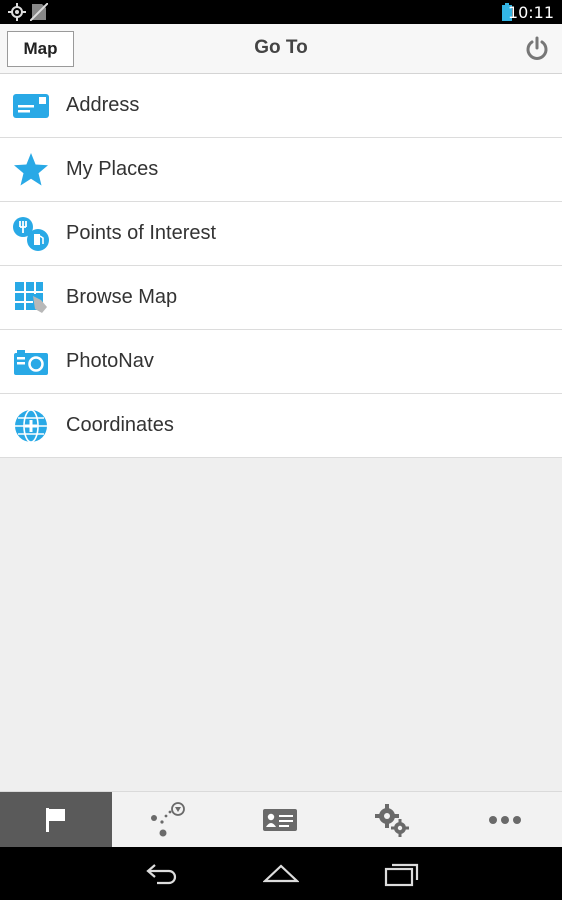 The height and width of the screenshot is (900, 562). I want to click on settings-gears-icon, so click(392, 820).